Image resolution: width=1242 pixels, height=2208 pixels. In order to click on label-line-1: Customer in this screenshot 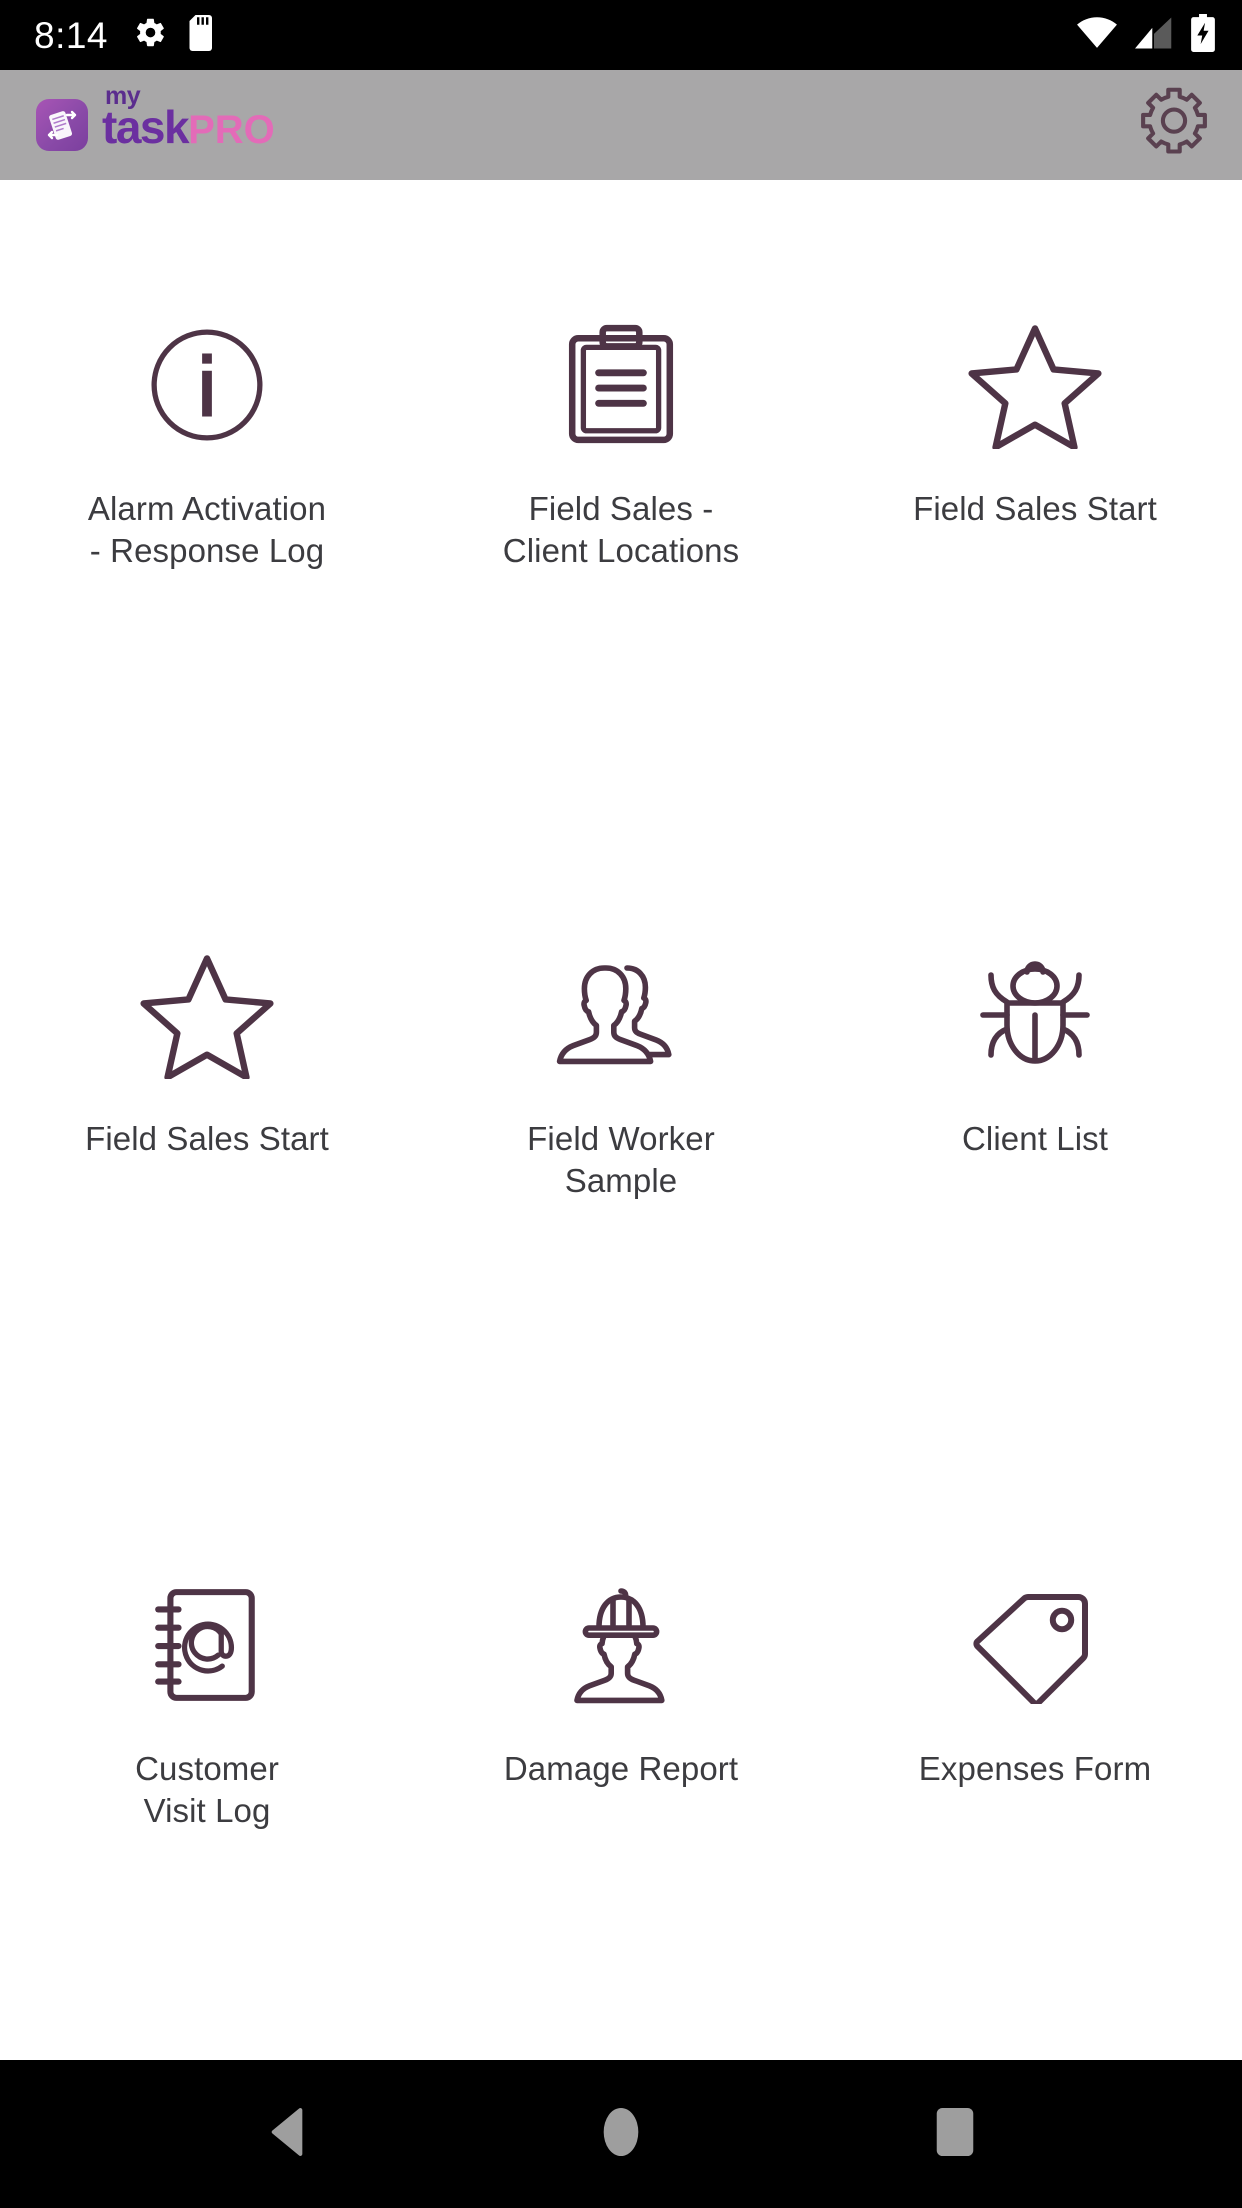, I will do `click(207, 1768)`.